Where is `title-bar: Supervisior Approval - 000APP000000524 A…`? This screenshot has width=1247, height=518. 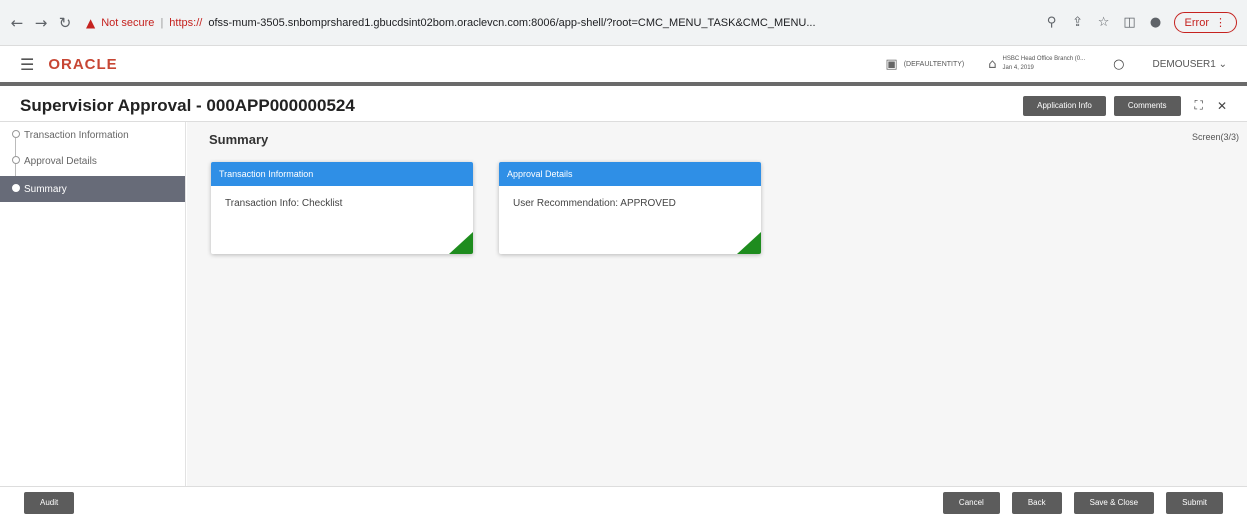
title-bar: Supervisior Approval - 000APP000000524 A… is located at coordinates (623, 106).